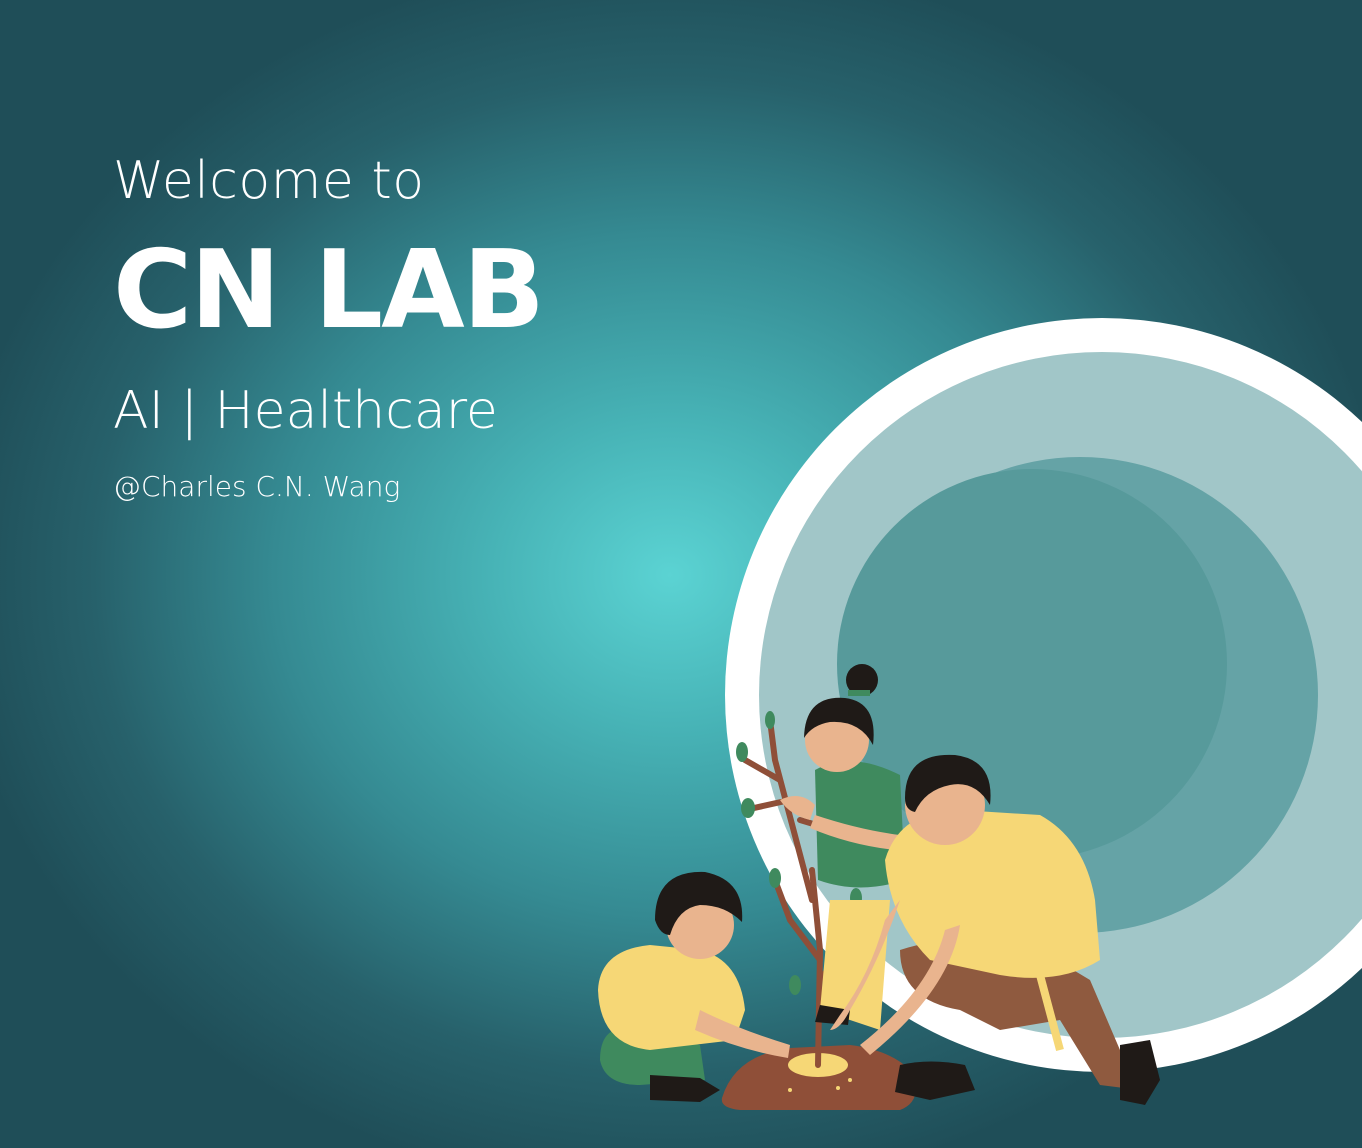 This screenshot has height=1148, width=1362. I want to click on subtitle-tagline: AI | Healthcare, so click(305, 411).